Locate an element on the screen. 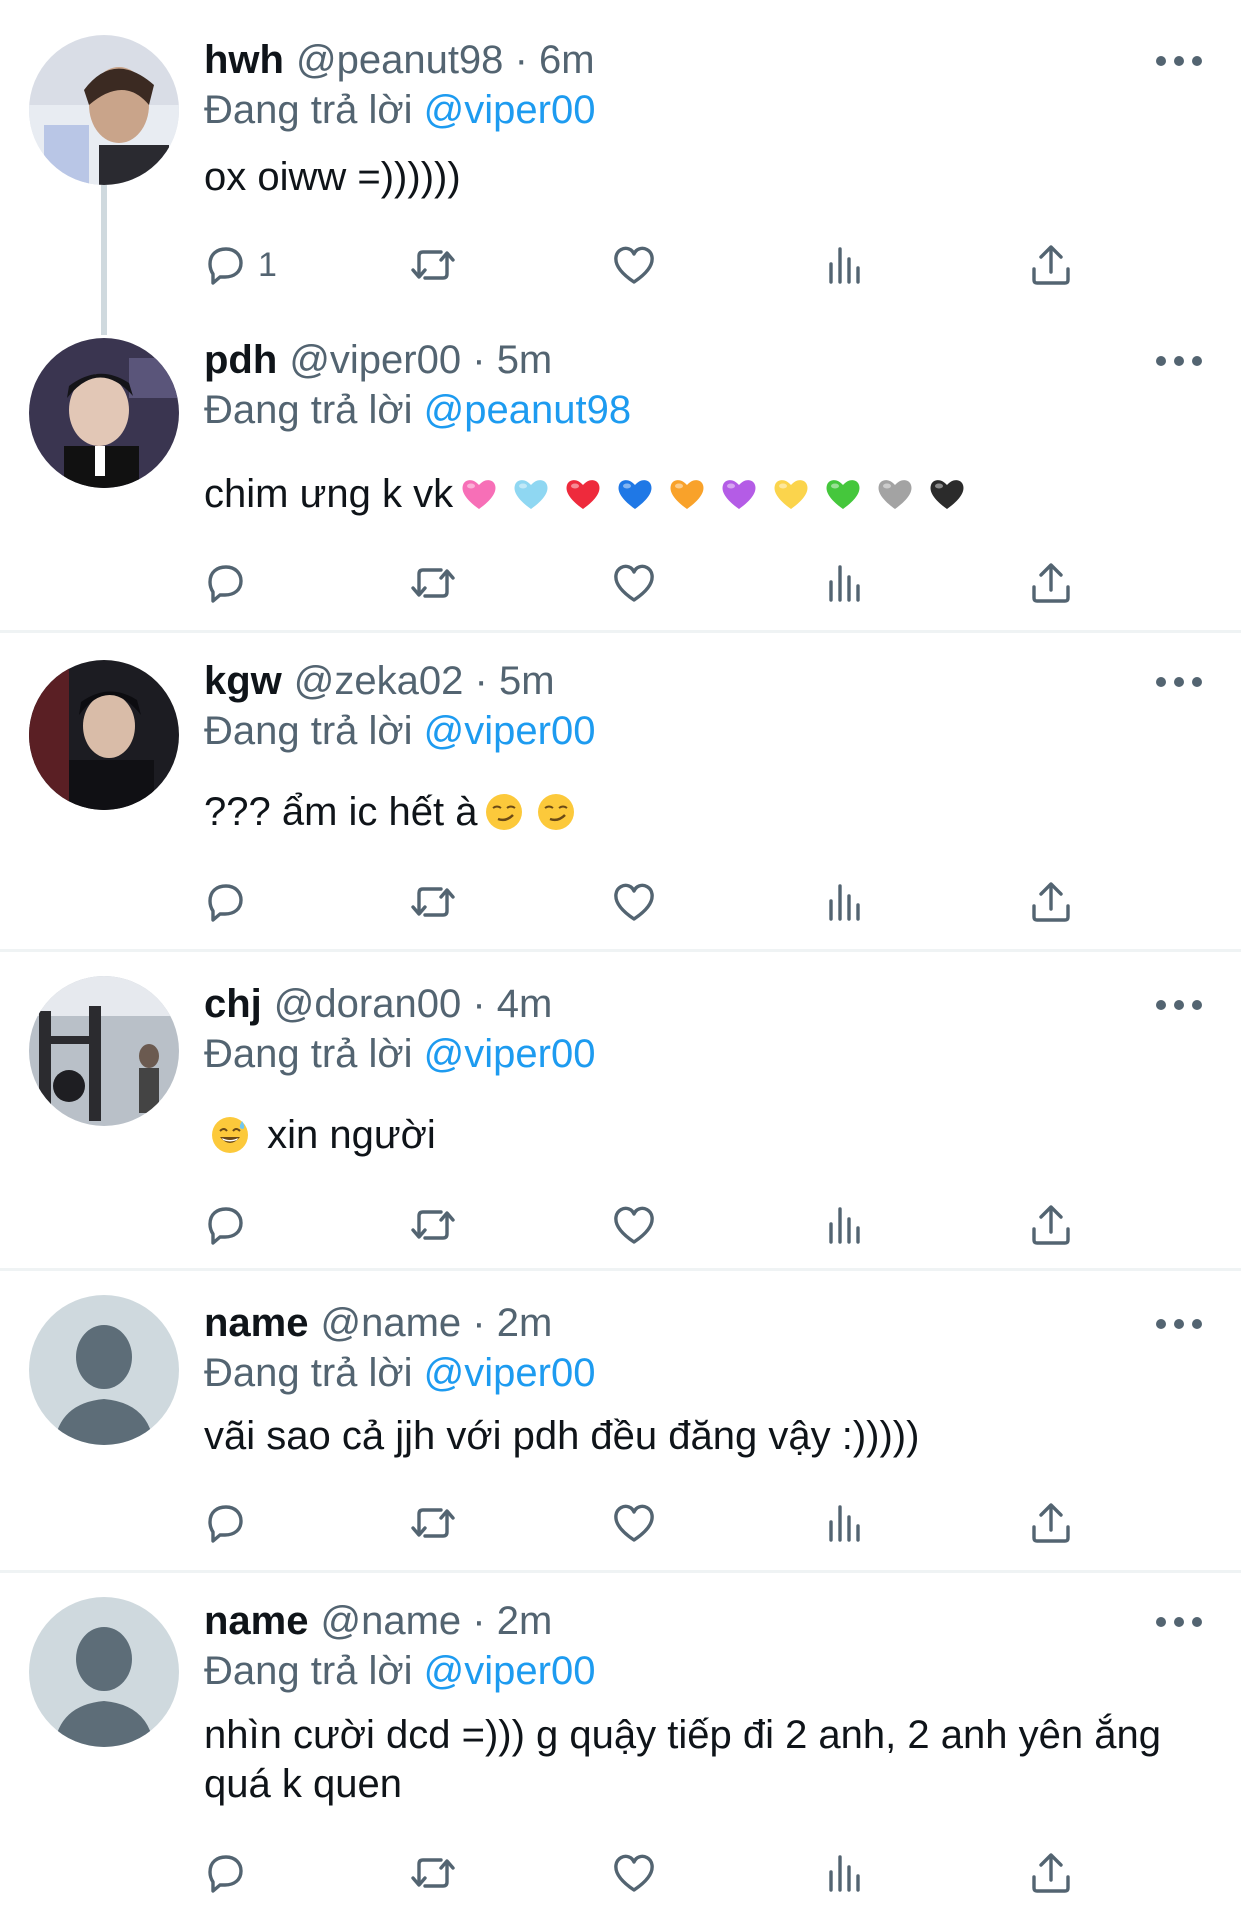 This screenshot has width=1241, height=1920. display-name: pdh is located at coordinates (240, 360).